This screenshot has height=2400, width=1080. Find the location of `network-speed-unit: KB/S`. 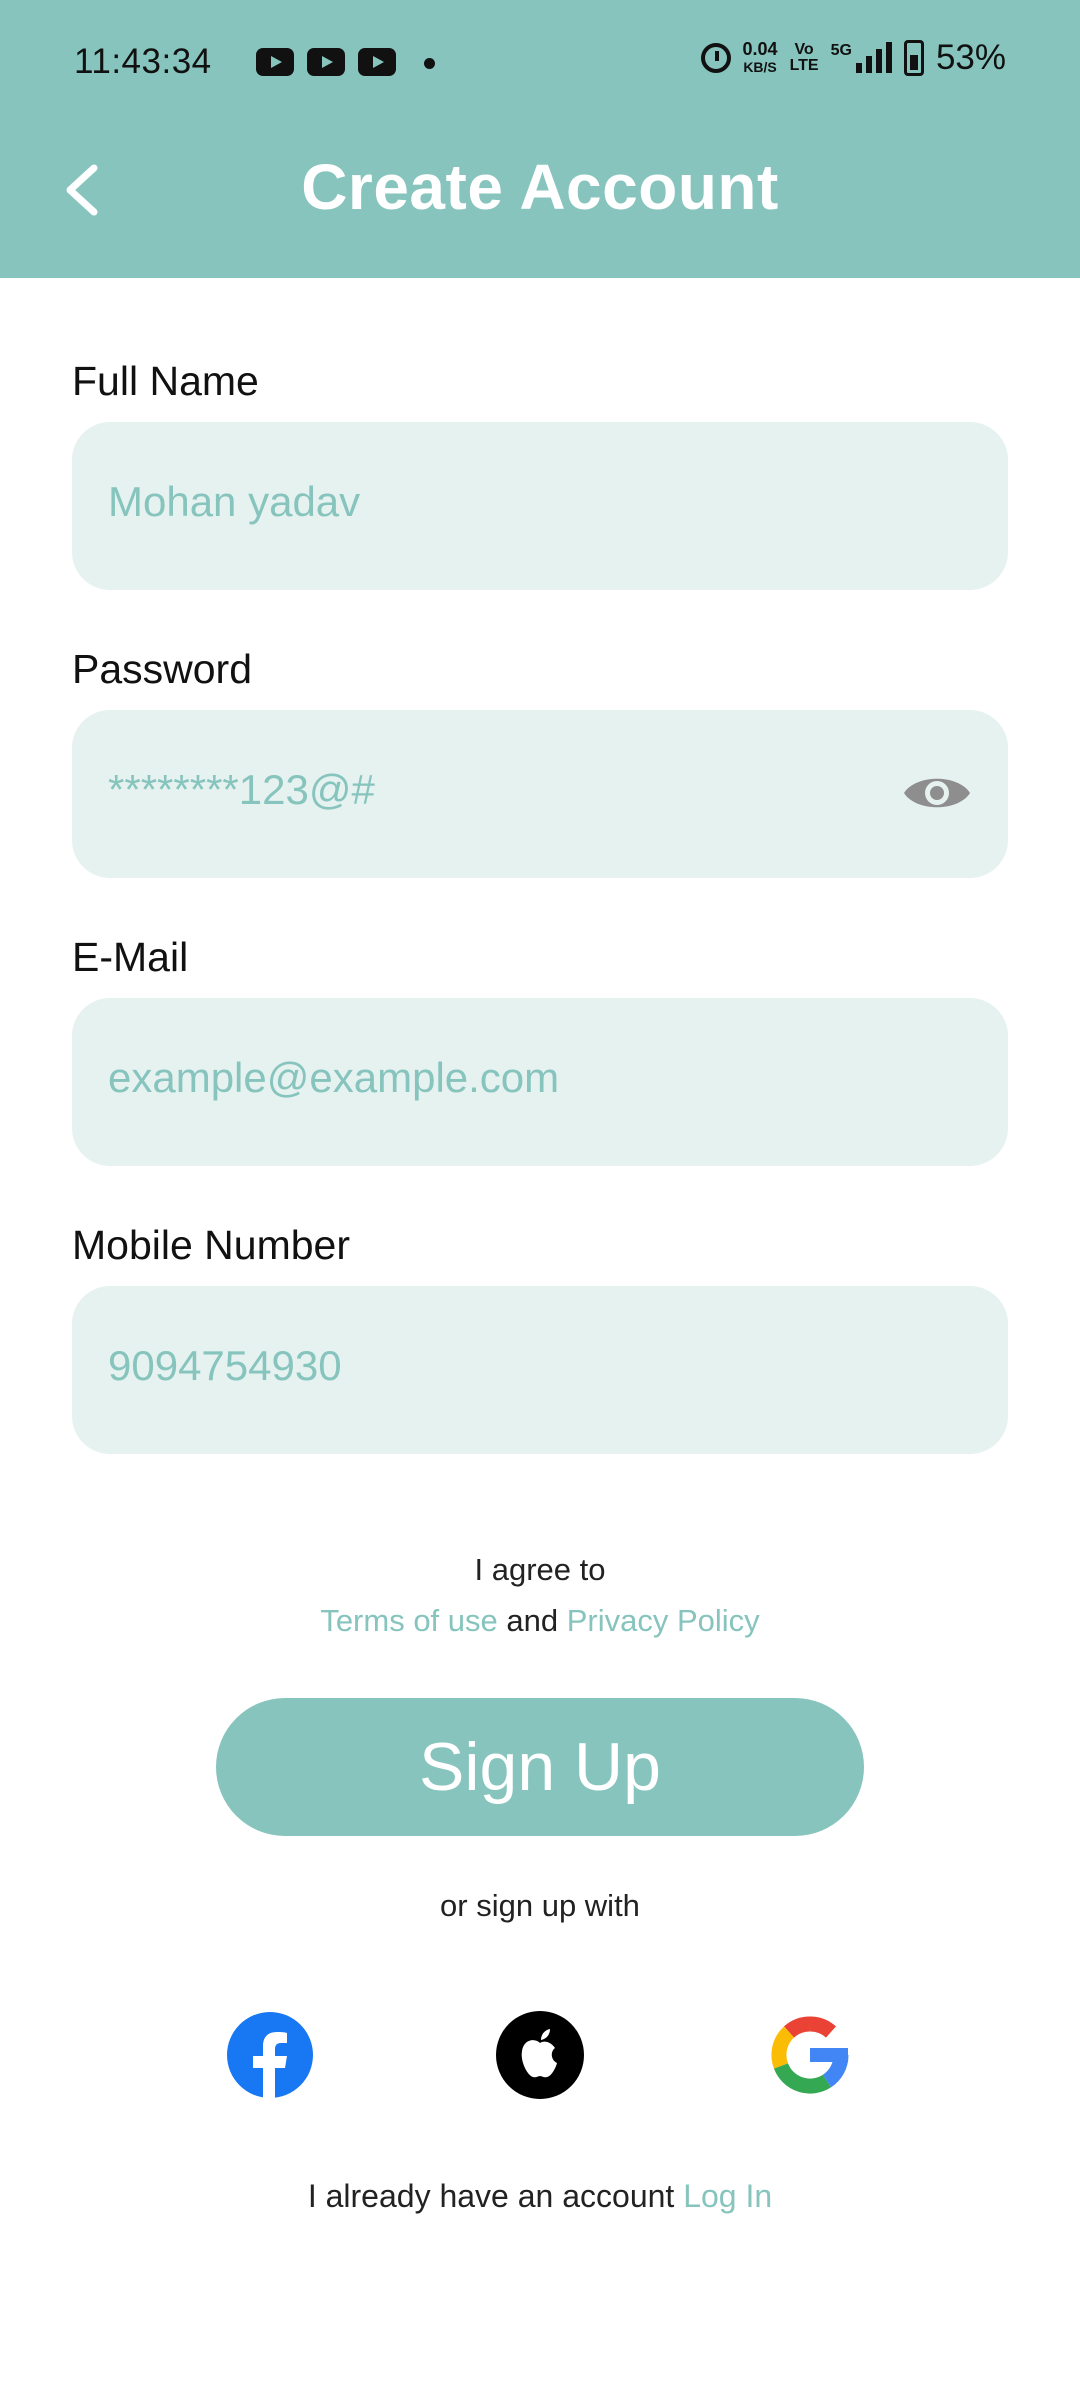

network-speed-unit: KB/S is located at coordinates (760, 67).